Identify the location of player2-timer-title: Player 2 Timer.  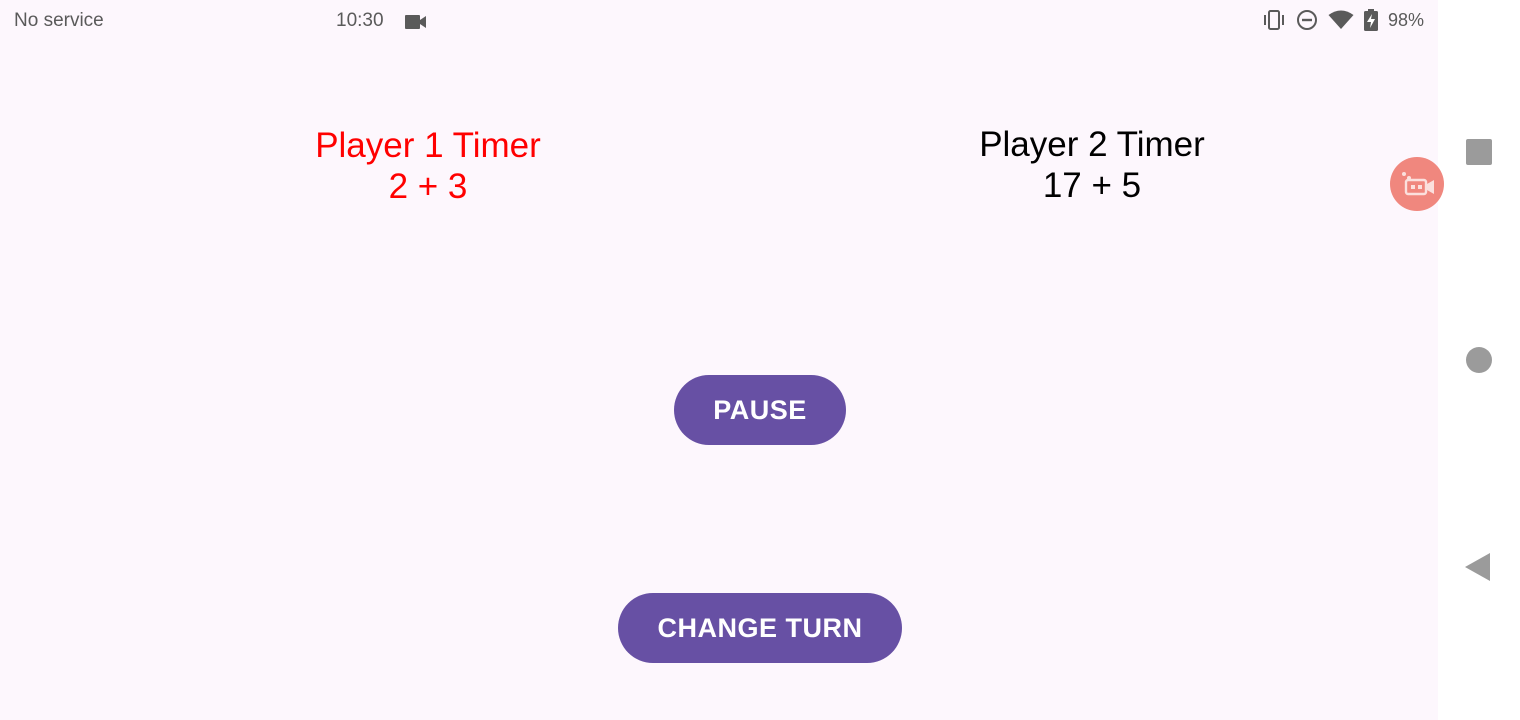
(1092, 144).